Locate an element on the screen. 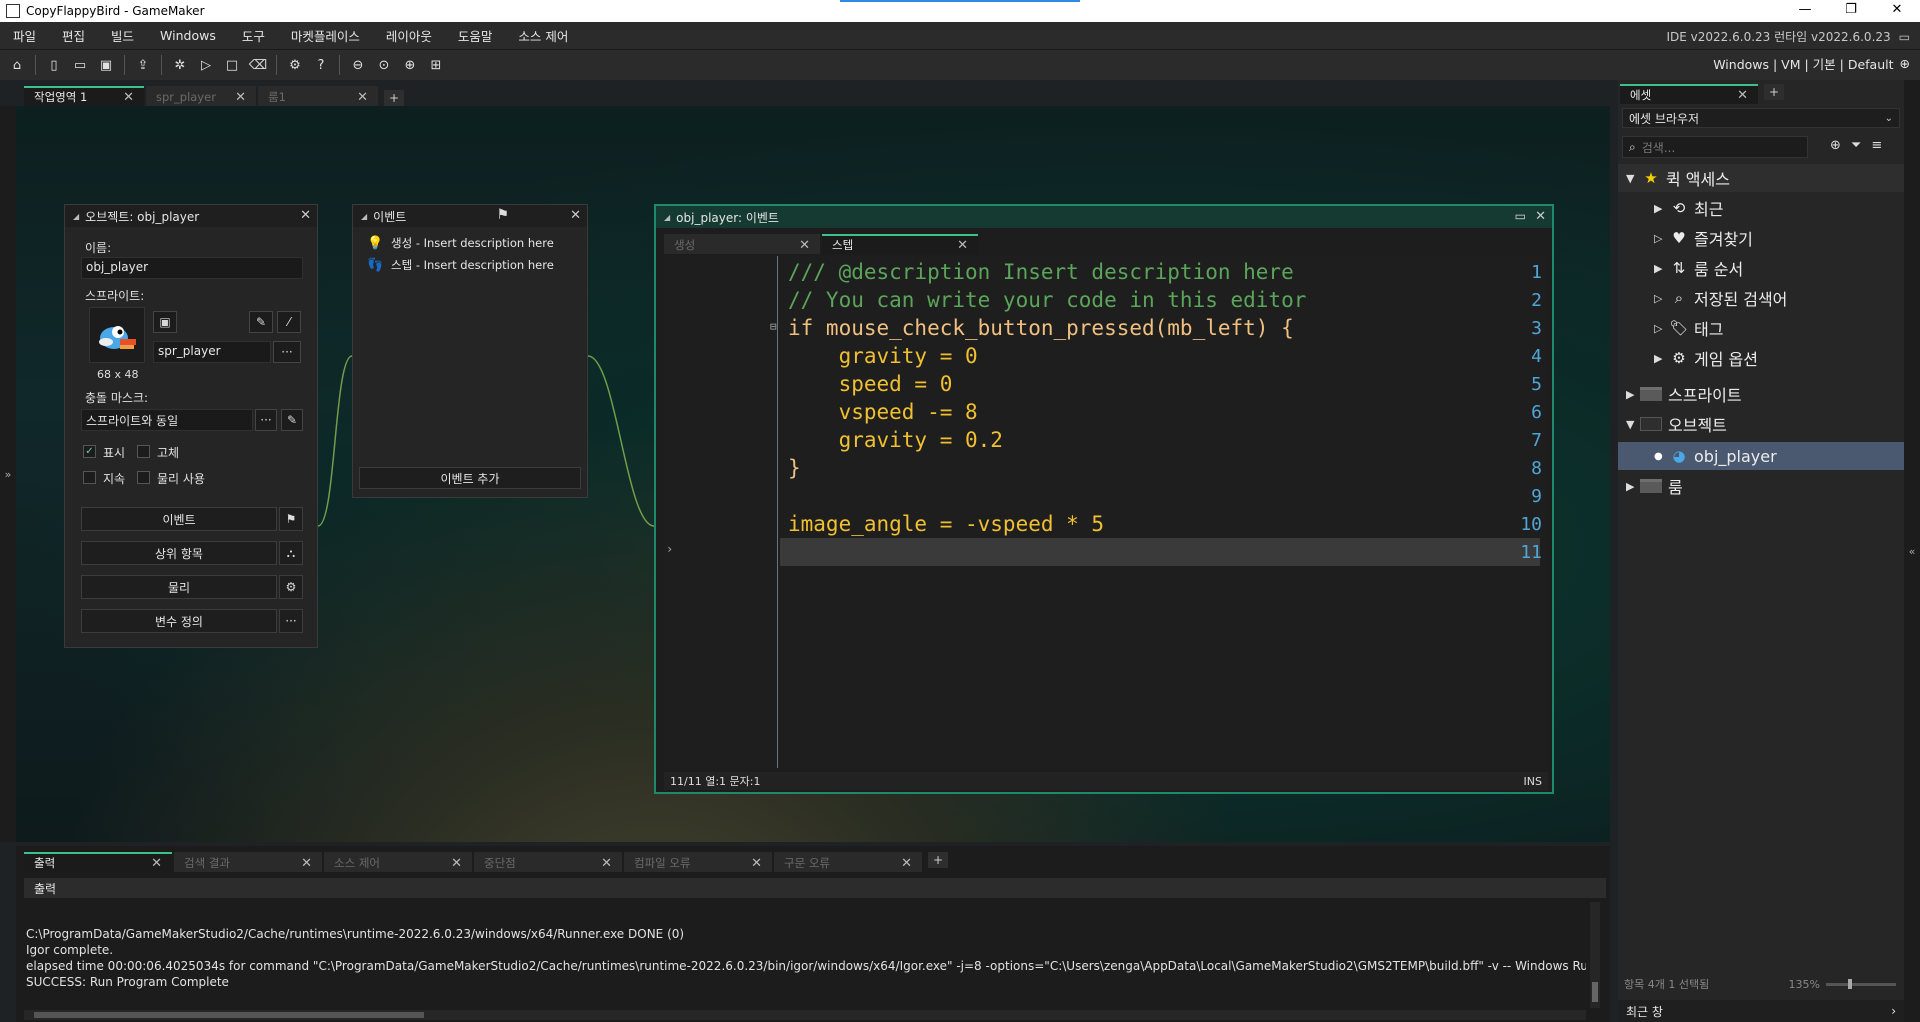 Image resolution: width=1920 pixels, height=1022 pixels. mask-field: 스프라이트와 동일 is located at coordinates (167, 420).